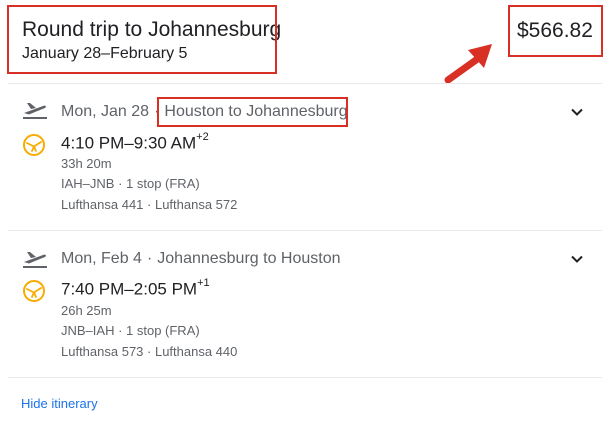 The width and height of the screenshot is (610, 425). What do you see at coordinates (149, 204) in the screenshot?
I see `leg-flights: Lufthansa 441 · Lufthansa 572` at bounding box center [149, 204].